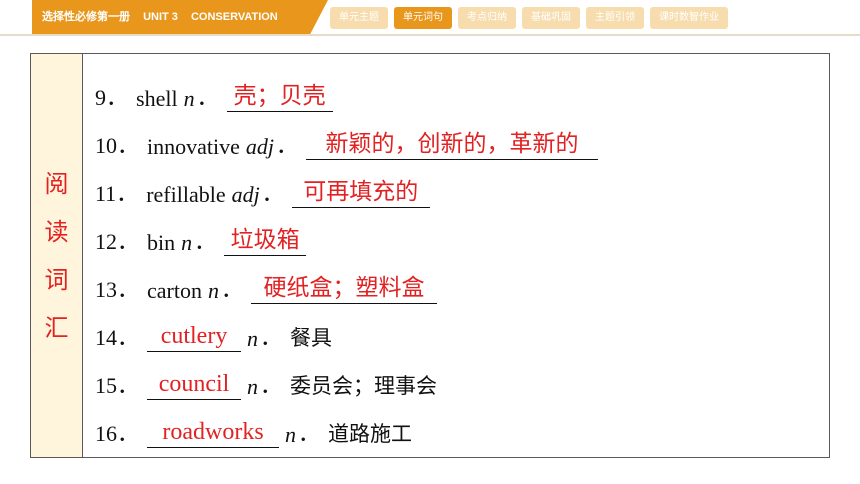 This screenshot has height=484, width=860. What do you see at coordinates (117, 145) in the screenshot?
I see `item-number: 10．` at bounding box center [117, 145].